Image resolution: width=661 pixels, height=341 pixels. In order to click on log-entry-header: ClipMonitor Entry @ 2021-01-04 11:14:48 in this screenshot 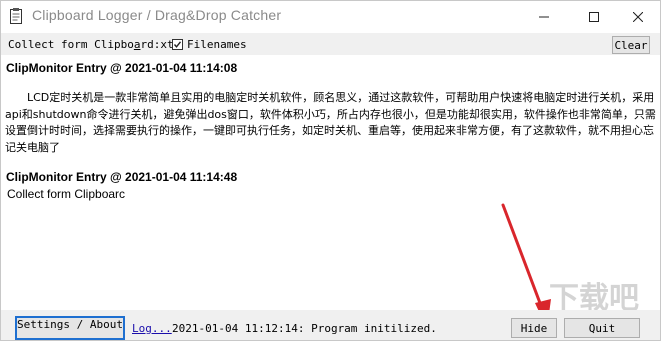, I will do `click(122, 177)`.